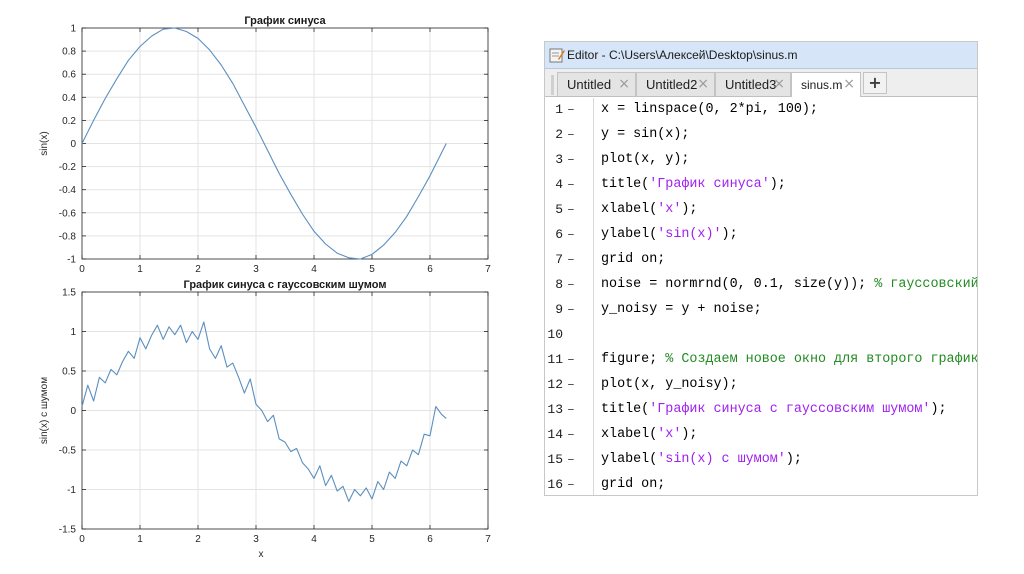 This screenshot has width=1024, height=574. What do you see at coordinates (552, 85) in the screenshot?
I see `tabbar-edge` at bounding box center [552, 85].